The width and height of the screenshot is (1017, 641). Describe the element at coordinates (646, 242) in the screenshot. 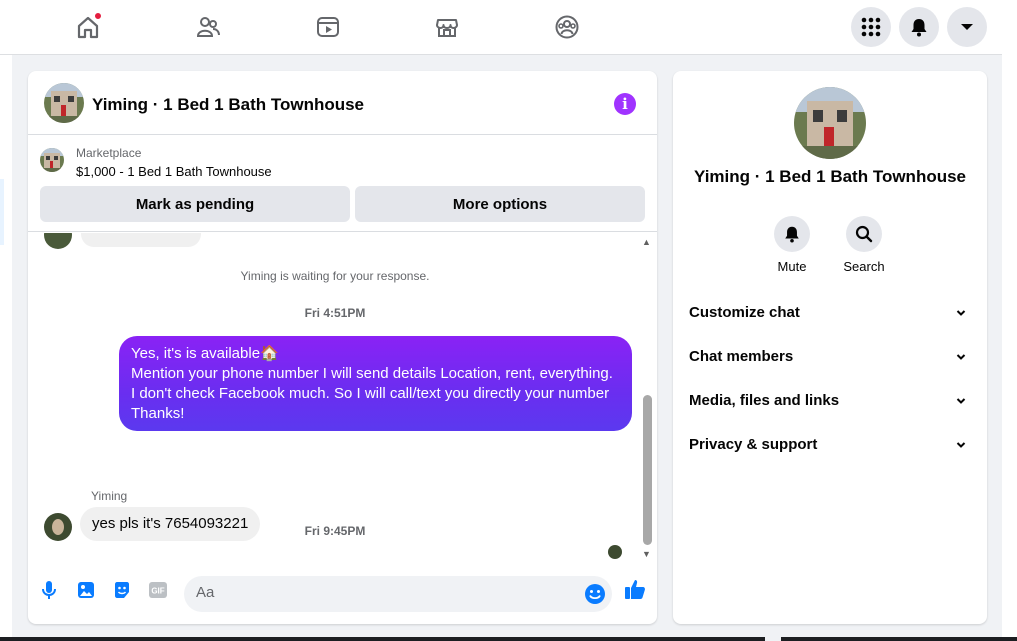

I see `scroll-up-arrow: ▲` at that location.